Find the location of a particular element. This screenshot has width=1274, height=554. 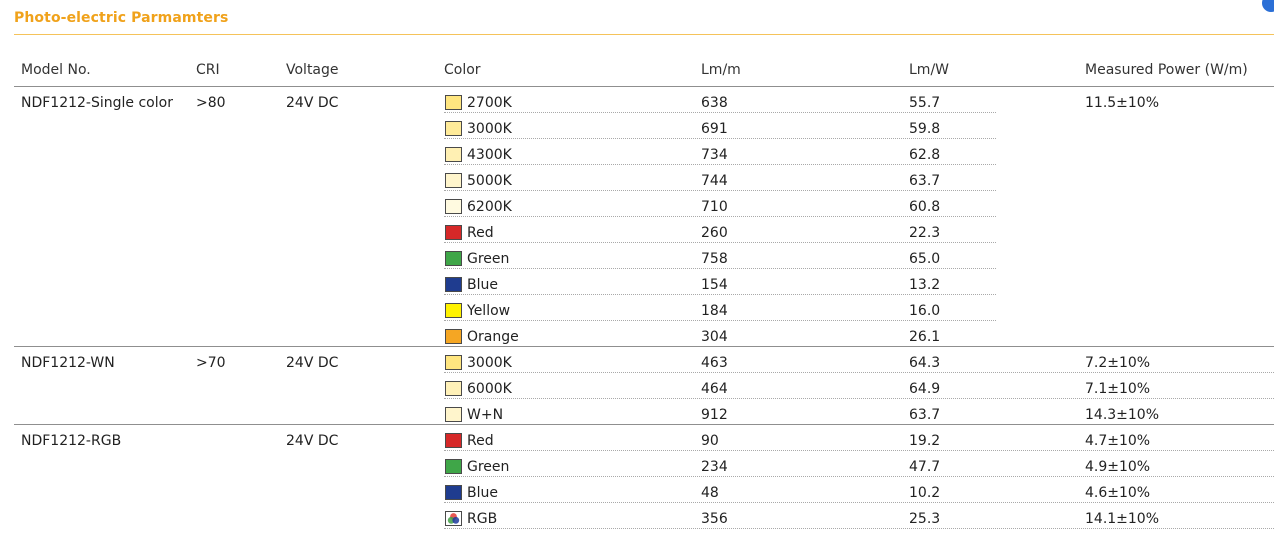

color-label: Orange is located at coordinates (493, 337).